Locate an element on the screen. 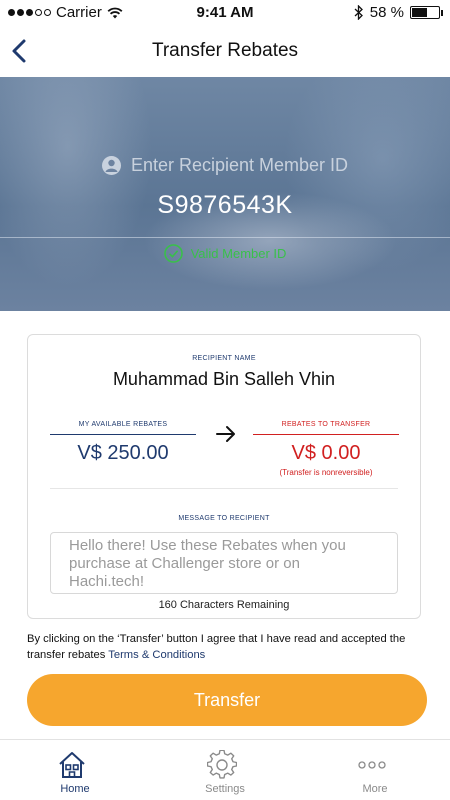 This screenshot has height=800, width=450. recipient-id-input: Enter Recipient Member ID is located at coordinates (225, 165).